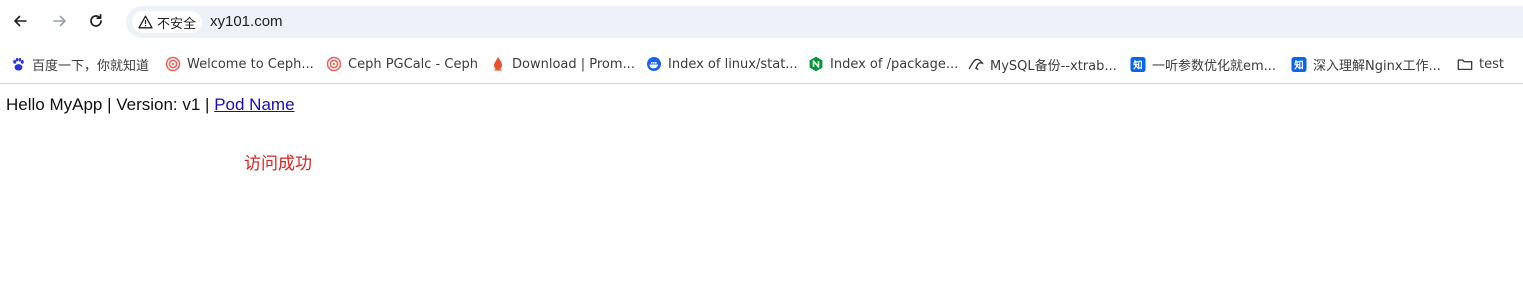 This screenshot has width=1523, height=296. I want to click on security-label: 不安全, so click(177, 24).